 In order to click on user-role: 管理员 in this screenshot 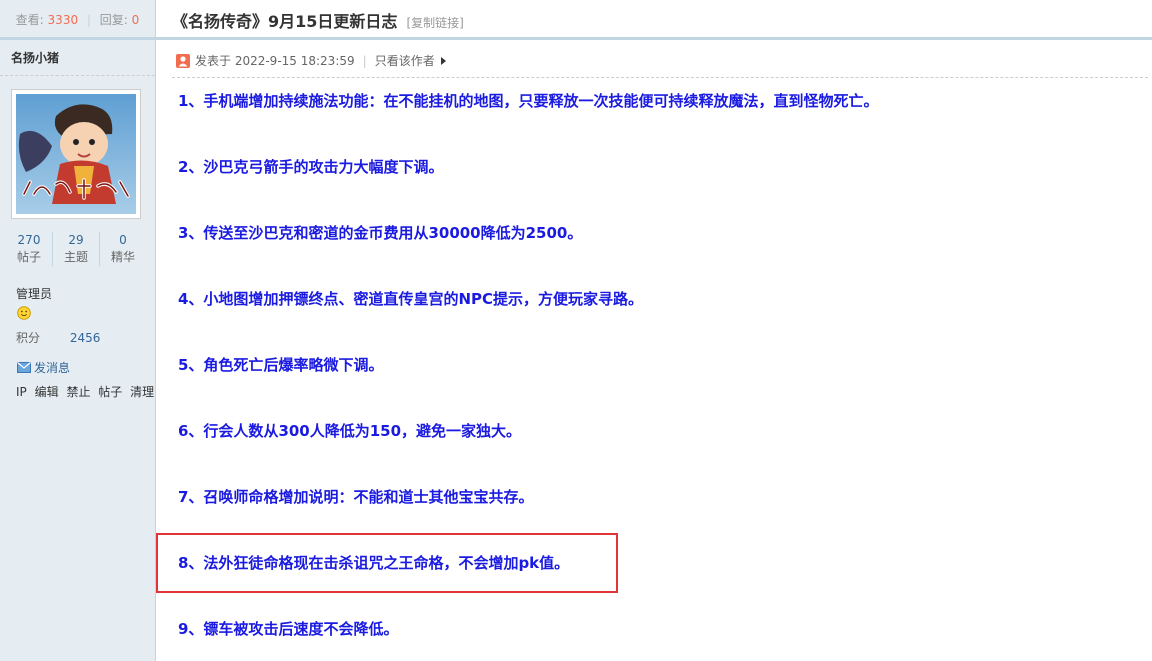, I will do `click(34, 293)`.